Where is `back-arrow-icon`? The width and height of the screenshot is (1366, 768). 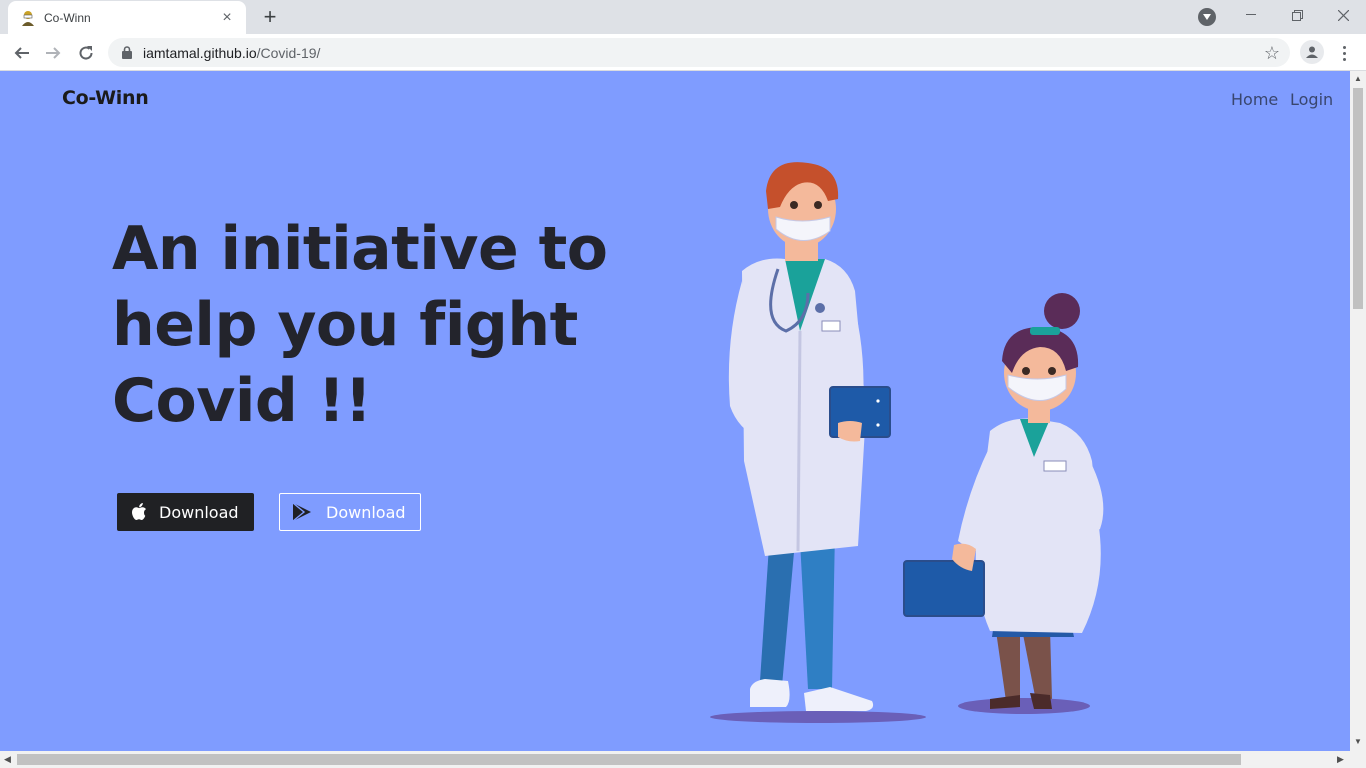 back-arrow-icon is located at coordinates (22, 53).